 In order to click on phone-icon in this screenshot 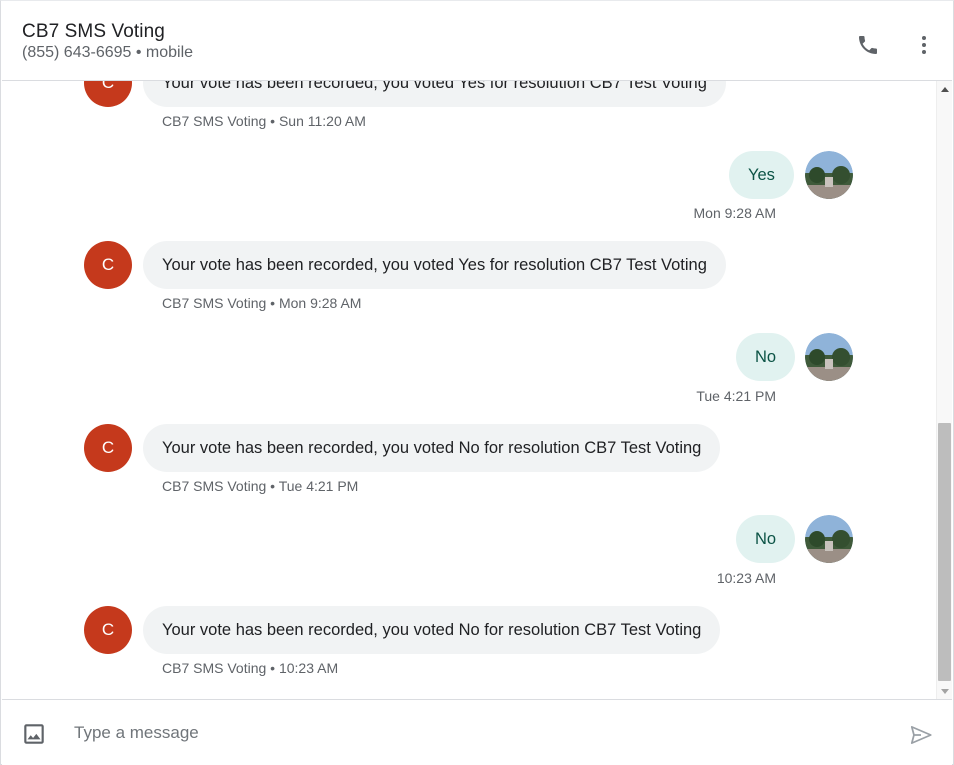, I will do `click(868, 45)`.